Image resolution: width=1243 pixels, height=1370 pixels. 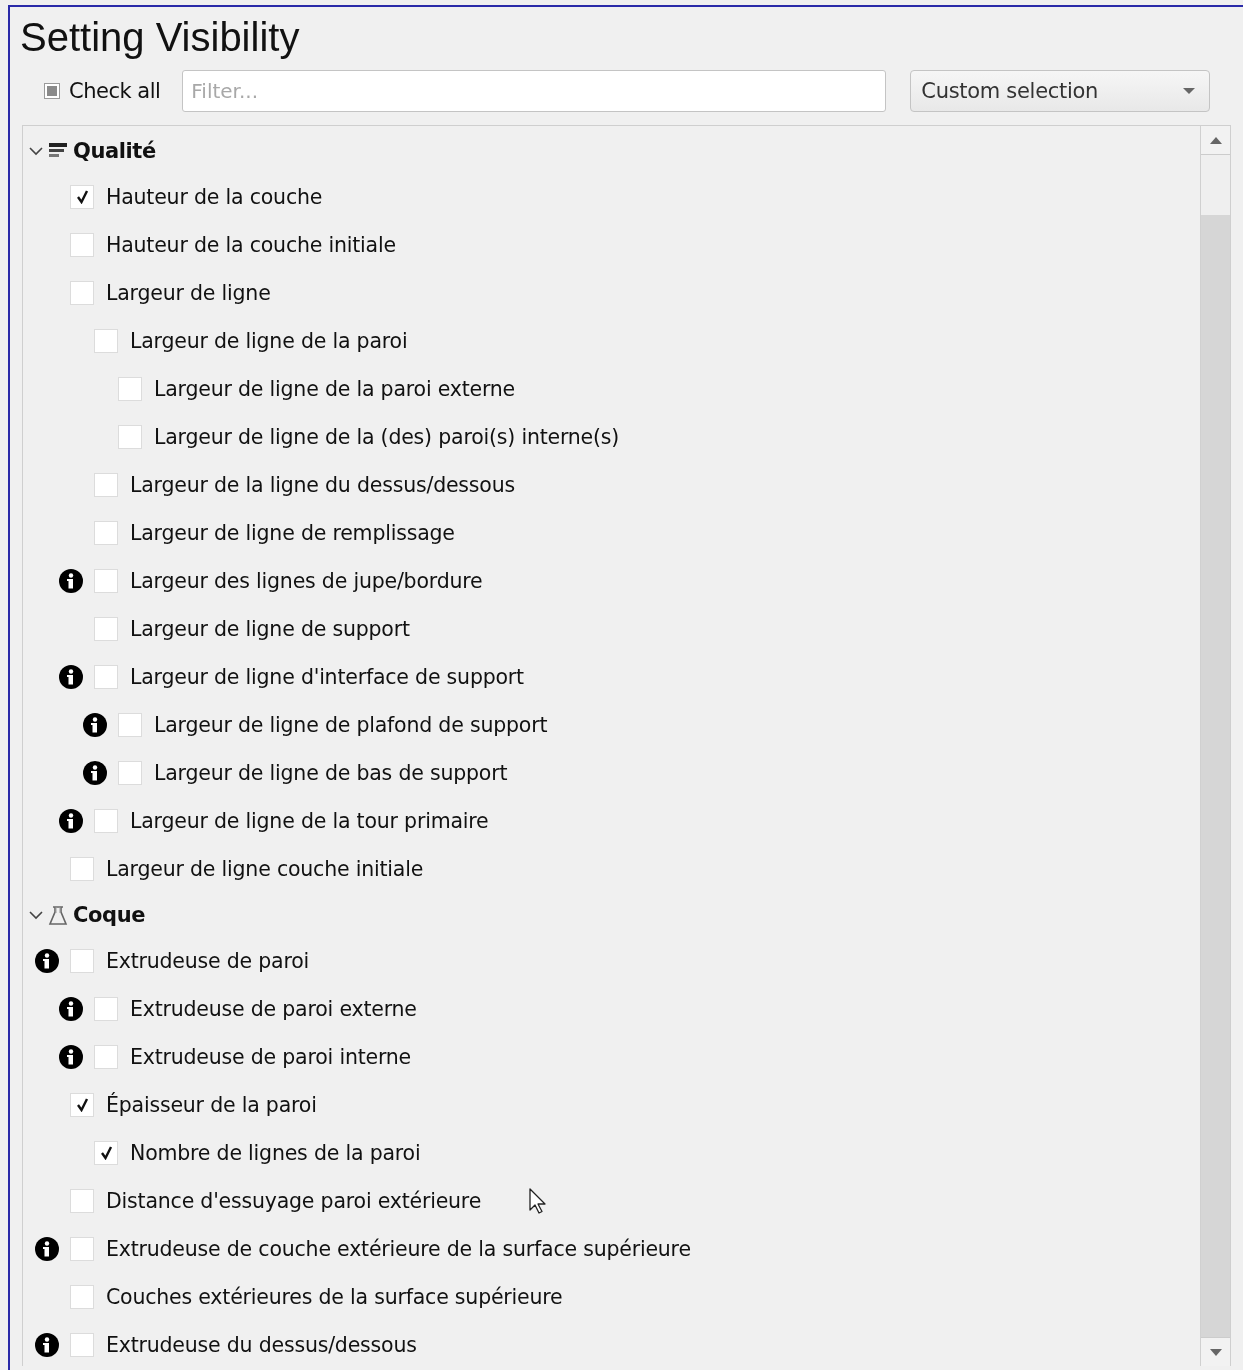 I want to click on scroll-up-button, so click(x=1215, y=140).